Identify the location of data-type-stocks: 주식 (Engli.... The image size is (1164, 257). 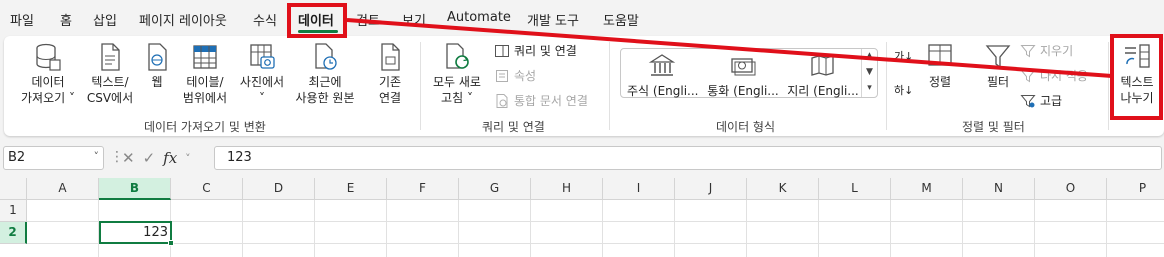
(663, 76).